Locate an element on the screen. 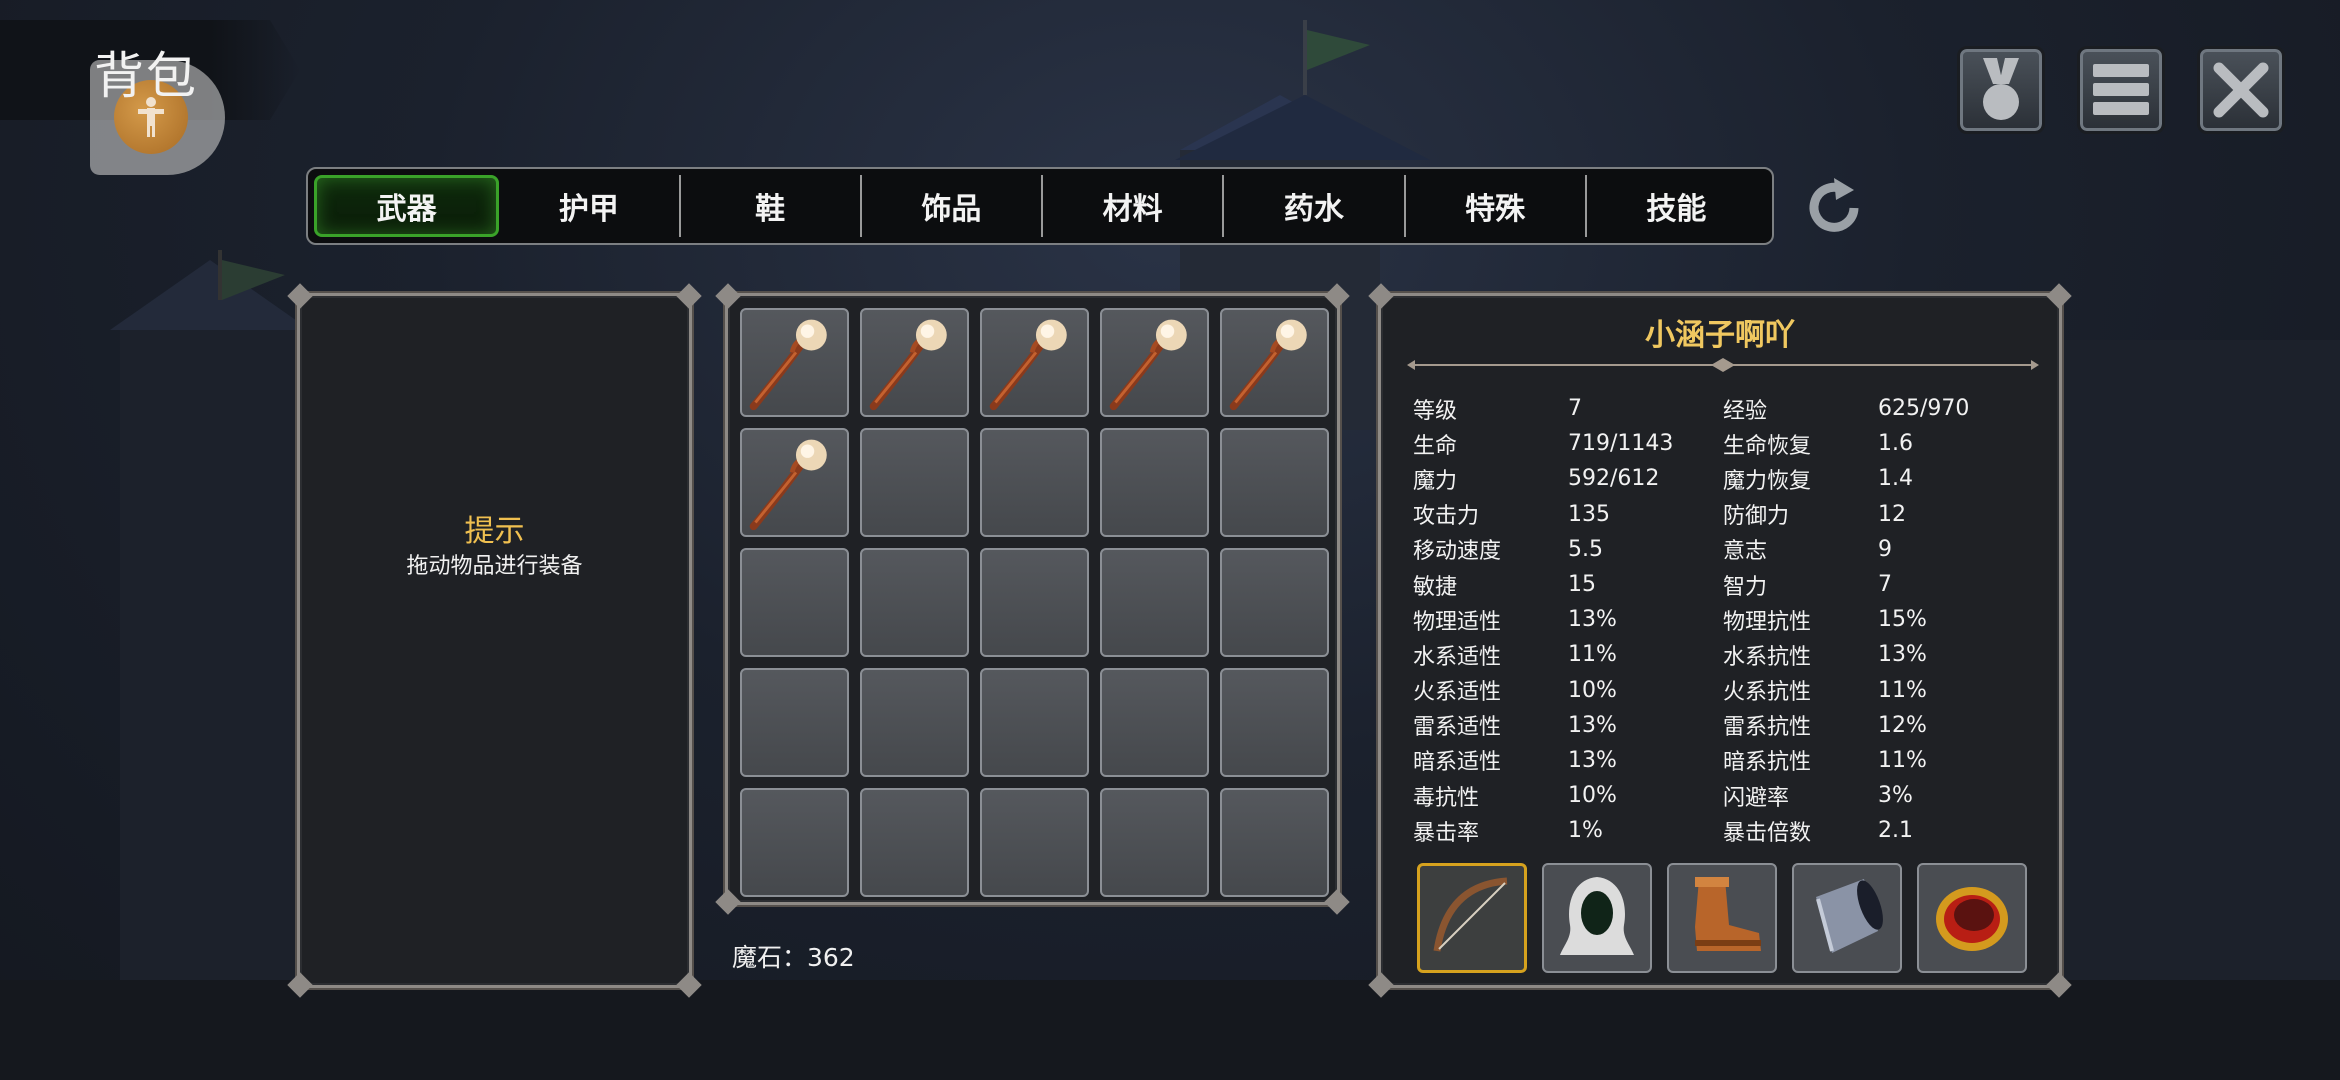 The height and width of the screenshot is (1080, 2340). stat-label: 生命恢复 is located at coordinates (1767, 446).